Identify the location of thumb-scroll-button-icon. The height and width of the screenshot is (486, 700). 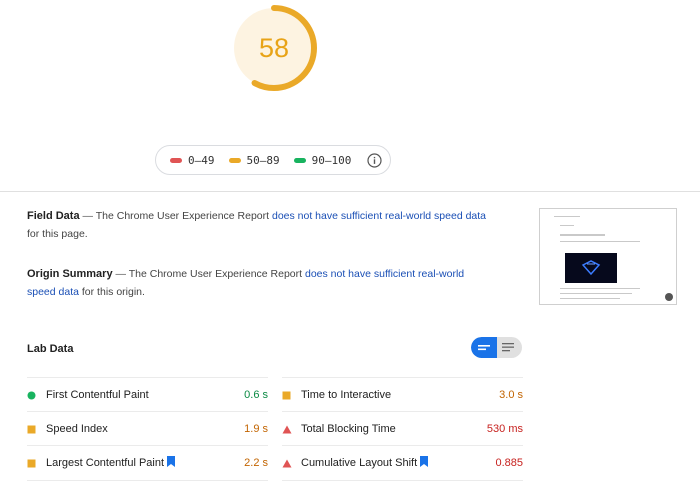
(669, 297).